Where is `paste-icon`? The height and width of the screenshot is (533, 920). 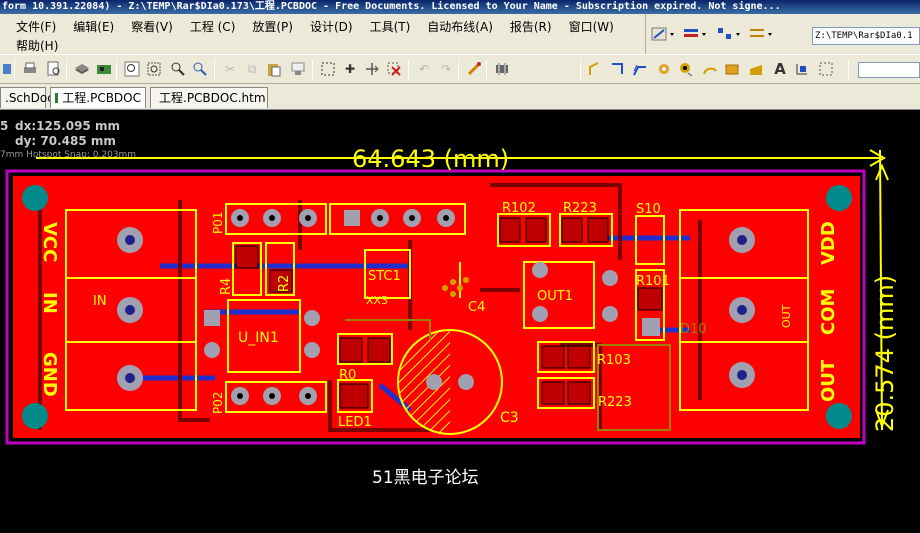 paste-icon is located at coordinates (274, 69).